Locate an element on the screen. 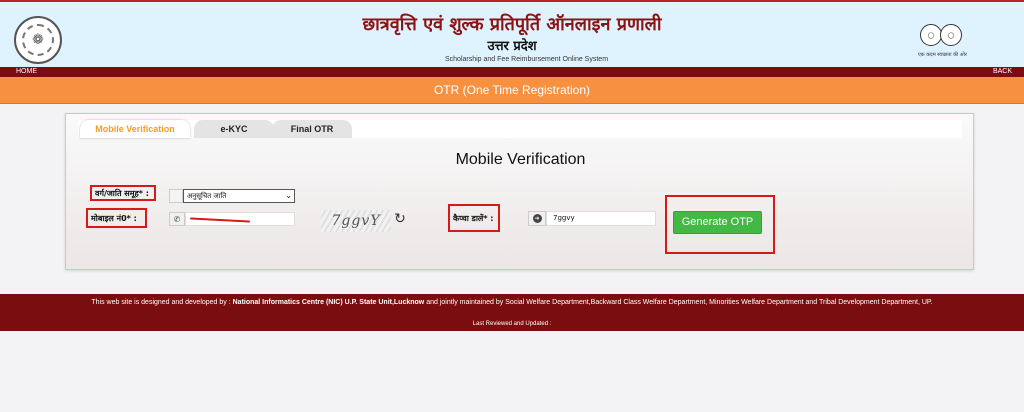 This screenshot has height=412, width=1024. caste-select-group: अनुसूचित जाति ⌄ is located at coordinates (232, 196).